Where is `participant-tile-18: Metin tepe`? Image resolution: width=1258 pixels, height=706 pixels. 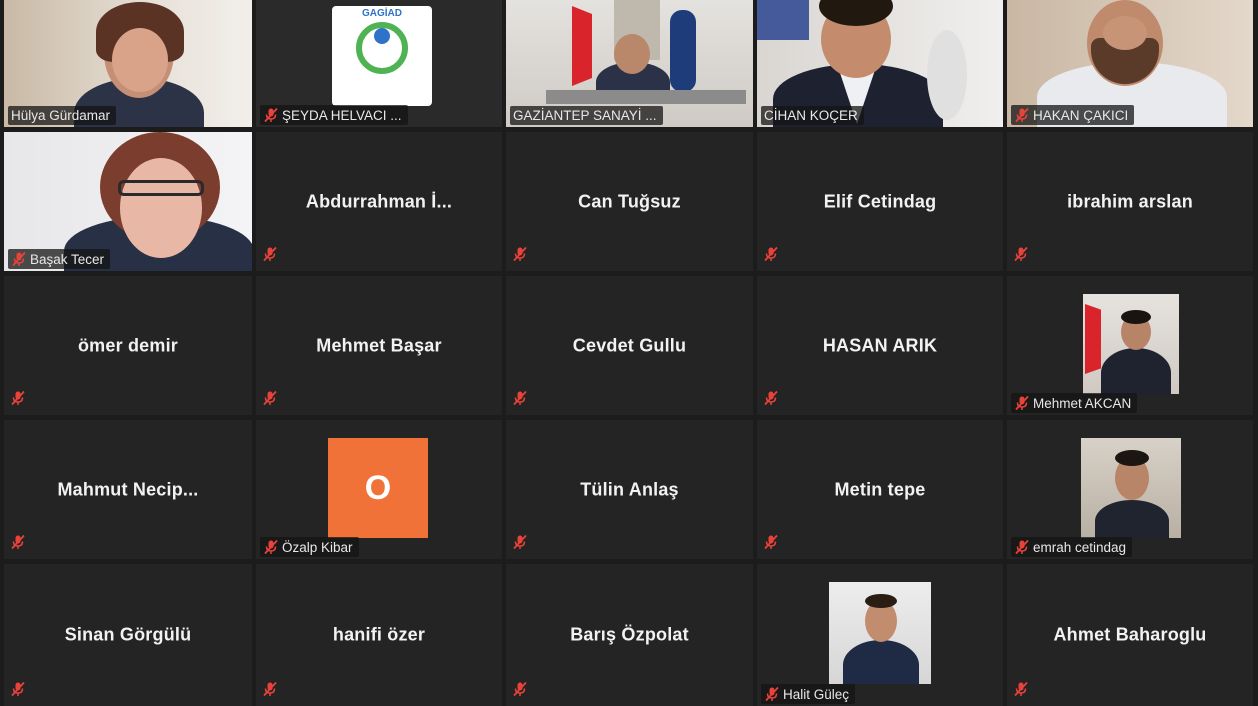
participant-tile-18: Metin tepe is located at coordinates (880, 489).